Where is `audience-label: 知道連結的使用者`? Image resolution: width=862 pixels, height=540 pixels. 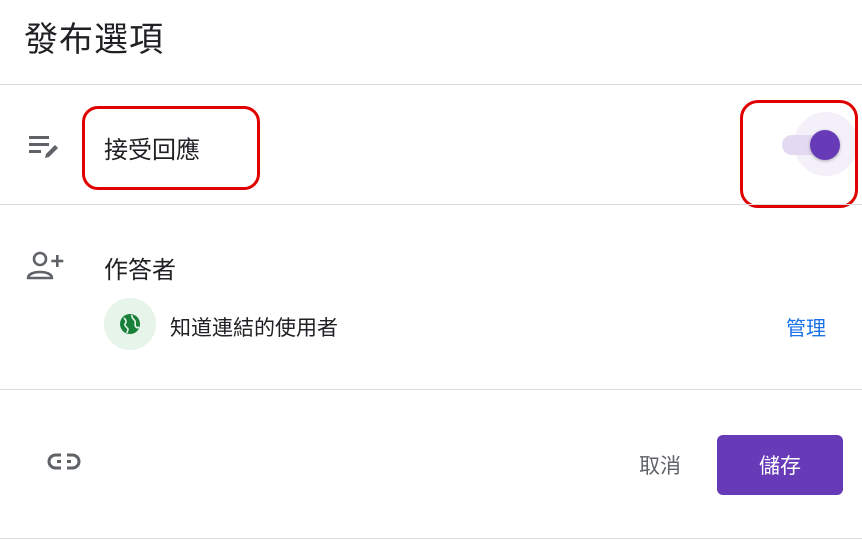
audience-label: 知道連結的使用者 is located at coordinates (254, 328).